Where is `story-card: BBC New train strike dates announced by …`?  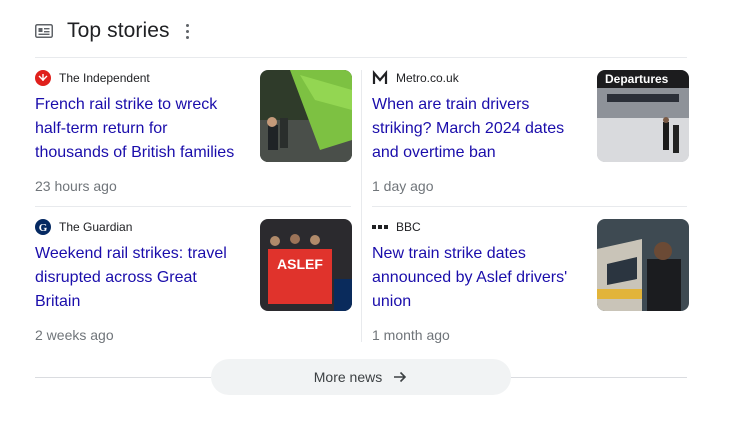 story-card: BBC New train strike dates announced by … is located at coordinates (530, 287).